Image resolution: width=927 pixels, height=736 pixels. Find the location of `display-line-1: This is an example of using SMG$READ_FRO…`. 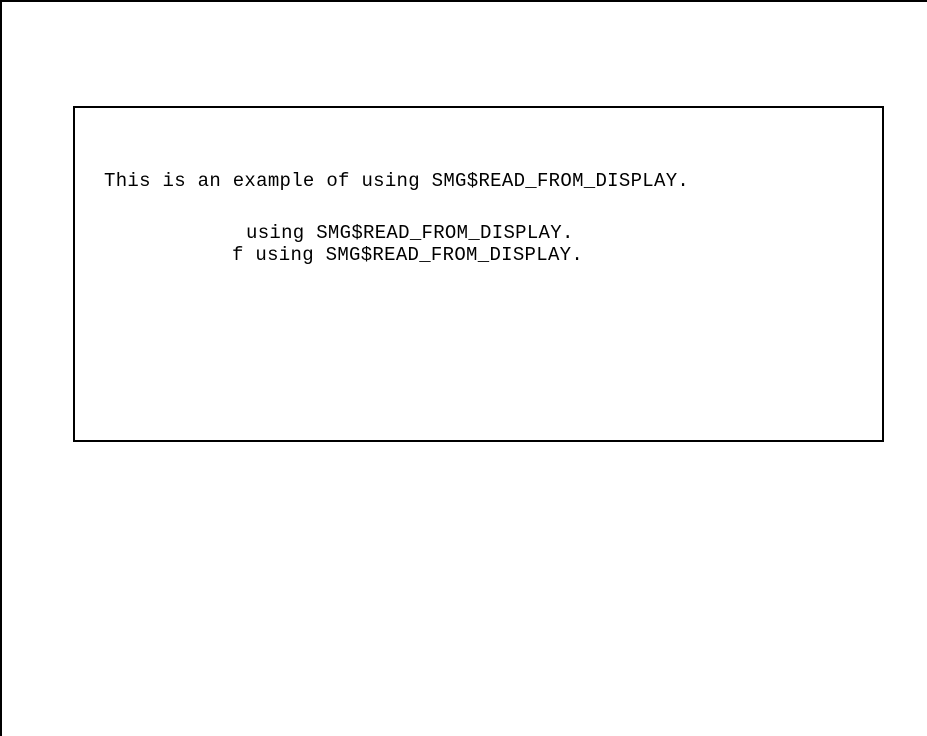

display-line-1: This is an example of using SMG$READ_FRO… is located at coordinates (397, 181).